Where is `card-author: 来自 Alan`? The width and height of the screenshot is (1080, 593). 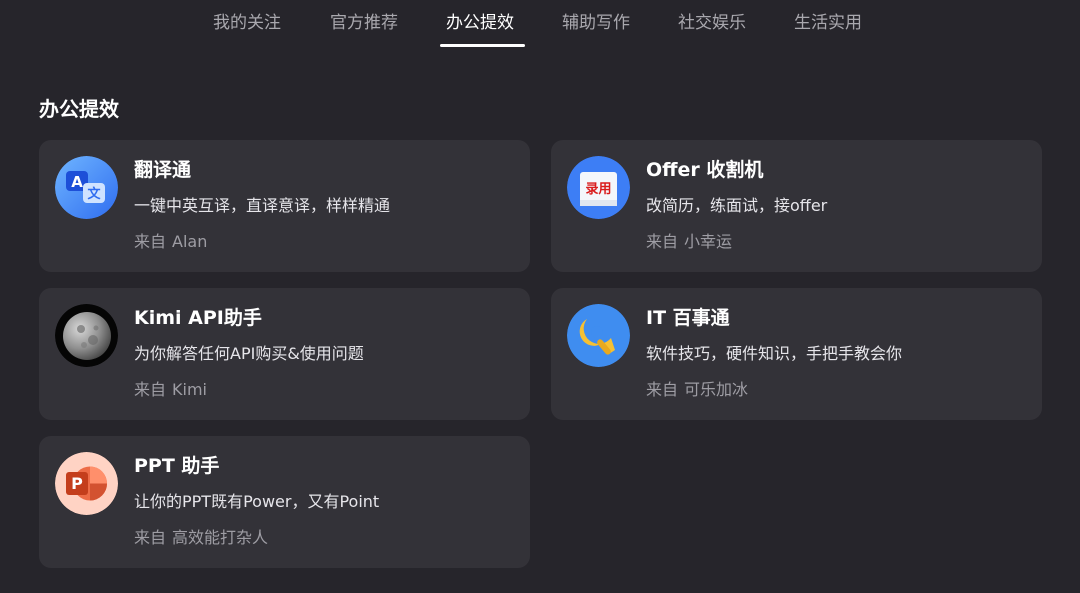 card-author: 来自 Alan is located at coordinates (170, 242).